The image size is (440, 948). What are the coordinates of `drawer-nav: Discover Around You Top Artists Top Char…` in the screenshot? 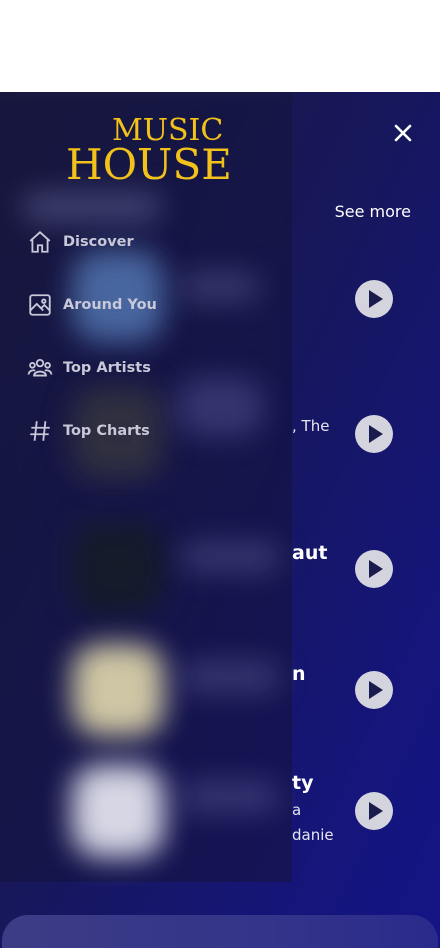 It's located at (92, 354).